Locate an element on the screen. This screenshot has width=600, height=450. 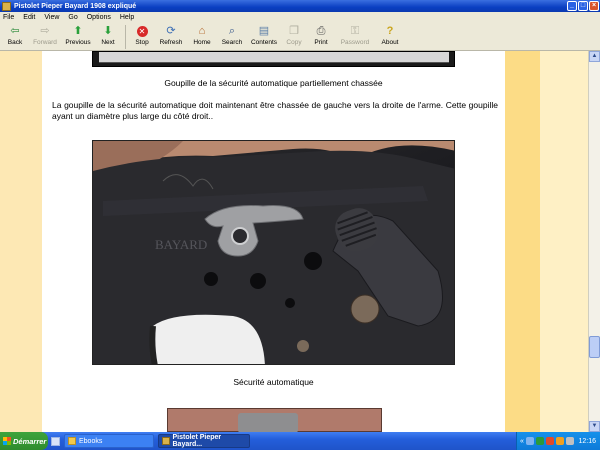
help-icon: ? is located at coordinates (390, 31).